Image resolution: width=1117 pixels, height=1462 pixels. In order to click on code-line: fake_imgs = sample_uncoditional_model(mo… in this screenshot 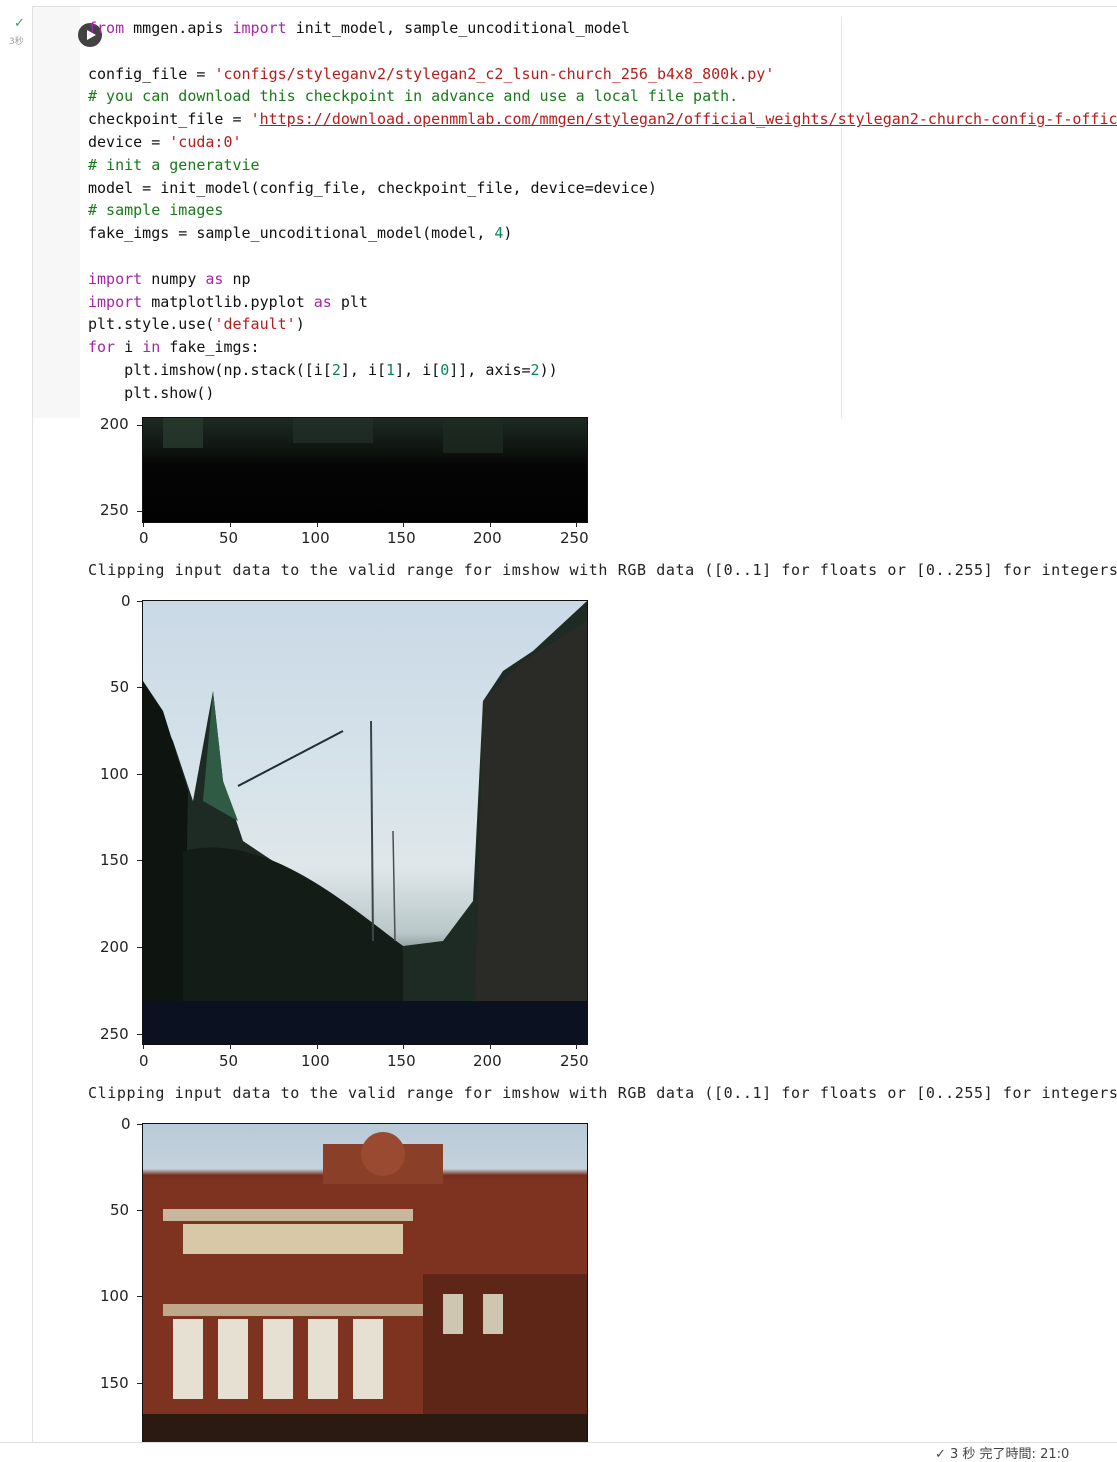, I will do `click(602, 233)`.